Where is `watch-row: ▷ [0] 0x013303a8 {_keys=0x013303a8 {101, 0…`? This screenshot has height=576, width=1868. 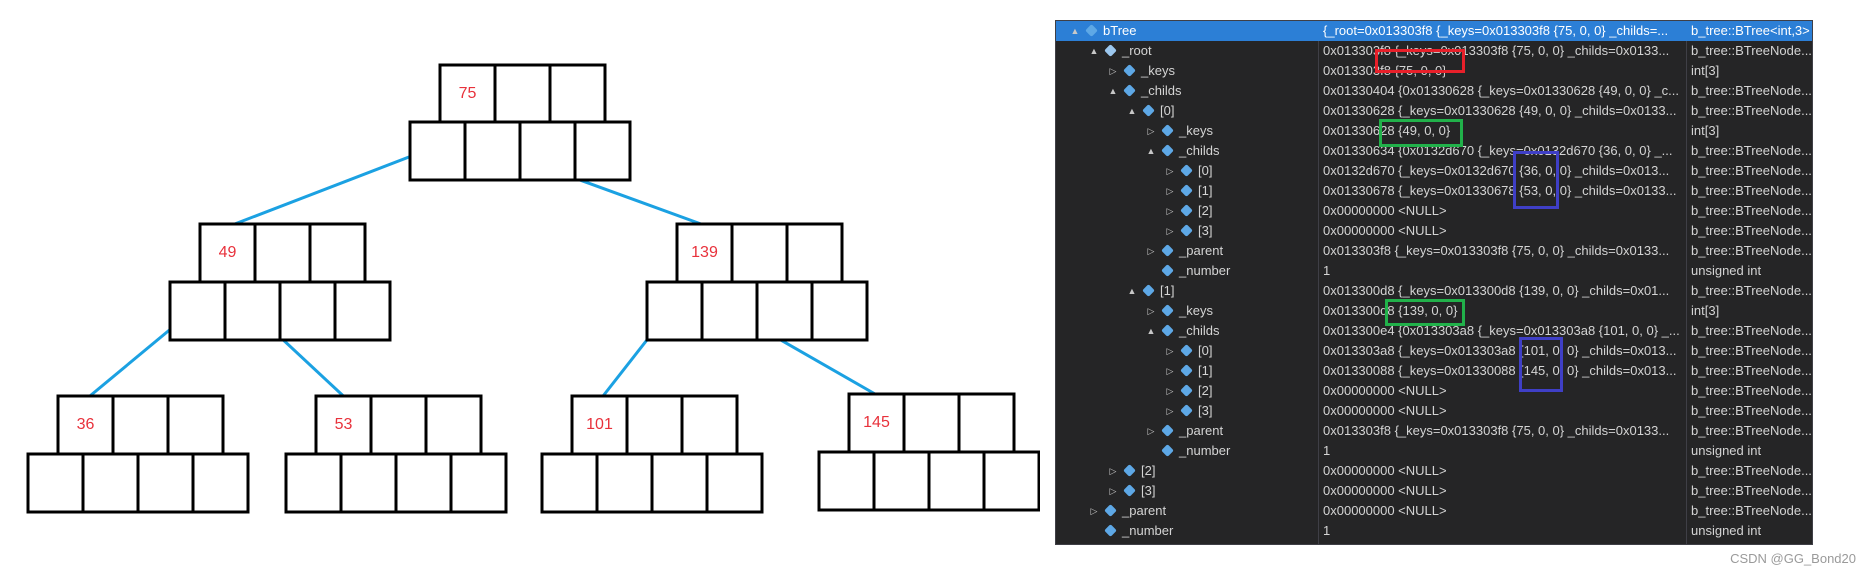 watch-row: ▷ [0] 0x013303a8 {_keys=0x013303a8 {101, 0… is located at coordinates (1434, 351).